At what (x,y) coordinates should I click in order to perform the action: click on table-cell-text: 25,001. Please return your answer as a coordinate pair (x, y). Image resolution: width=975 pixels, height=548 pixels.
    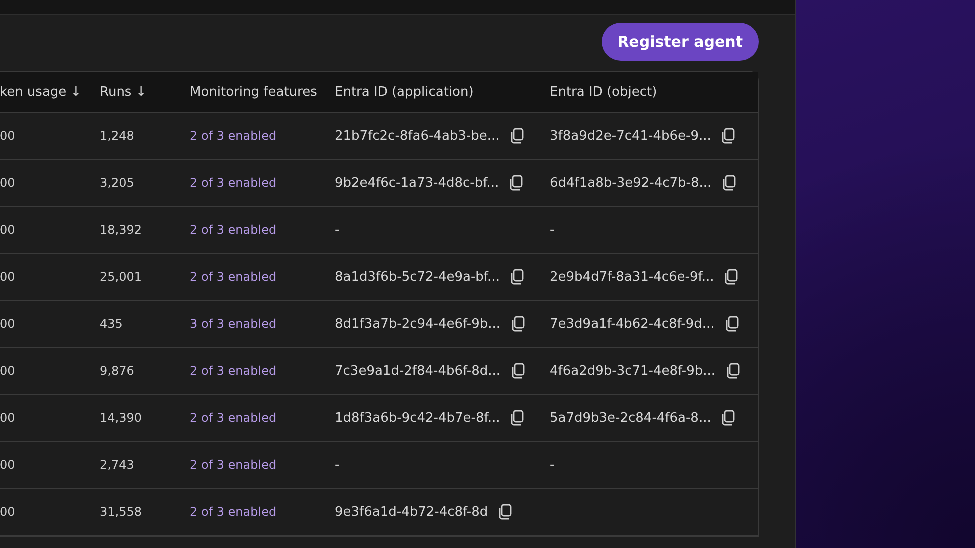
    Looking at the image, I should click on (121, 277).